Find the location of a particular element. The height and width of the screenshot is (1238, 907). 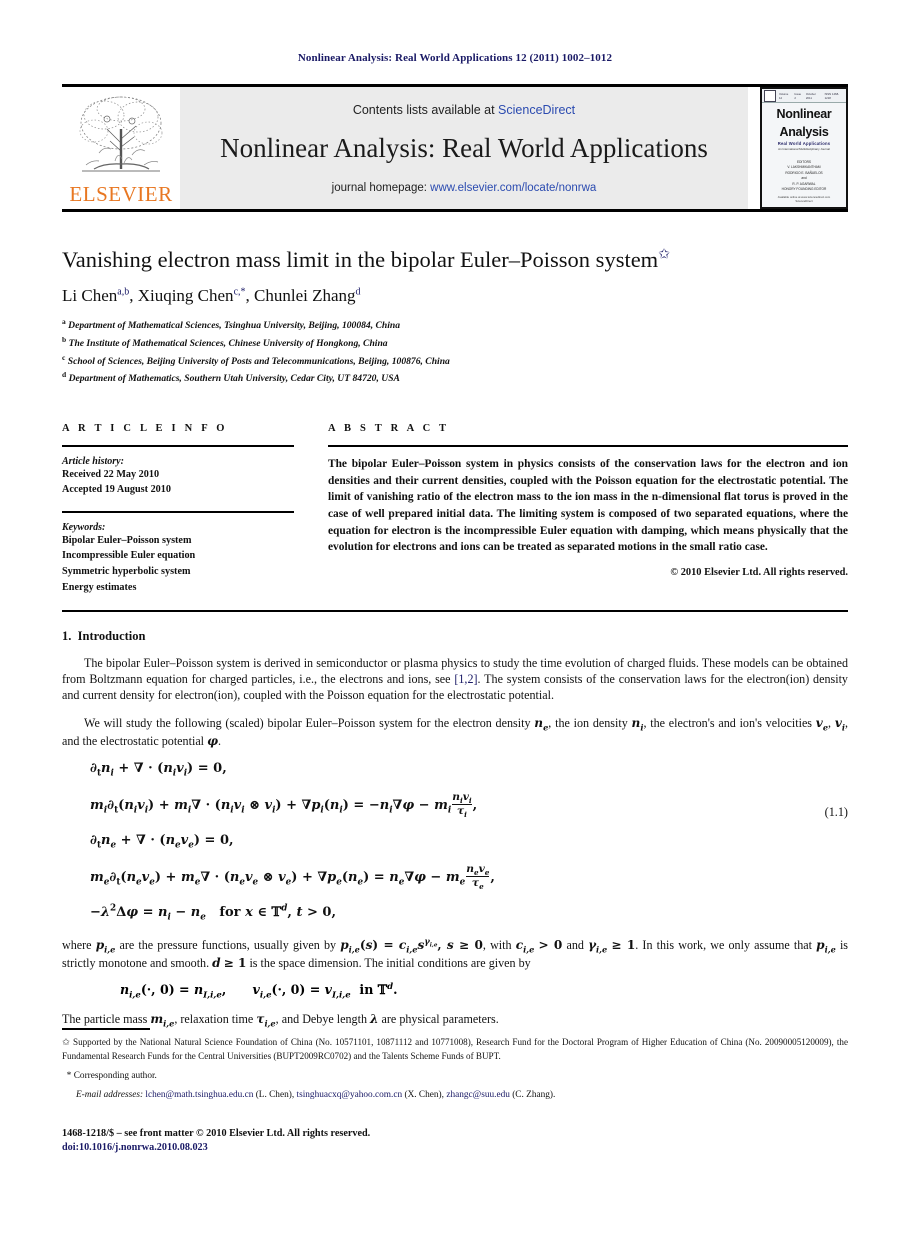

keywords-label: Keywords: is located at coordinates (84, 527).